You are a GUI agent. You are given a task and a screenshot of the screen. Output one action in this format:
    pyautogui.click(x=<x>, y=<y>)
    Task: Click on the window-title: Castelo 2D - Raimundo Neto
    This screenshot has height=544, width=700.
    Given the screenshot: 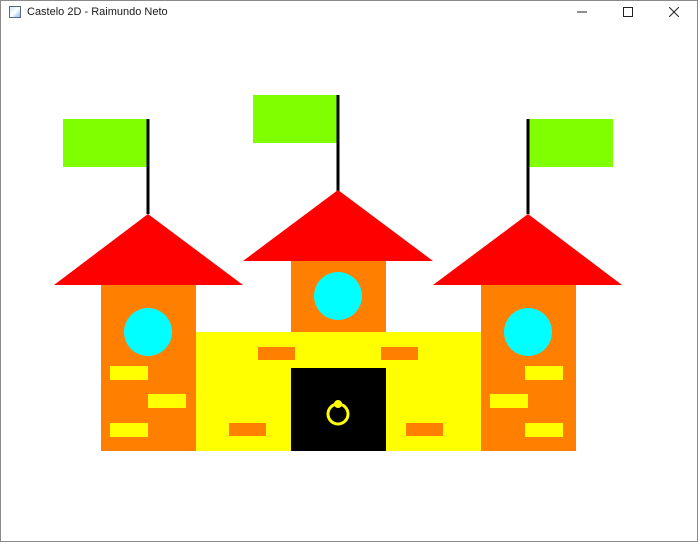 What is the action you would take?
    pyautogui.click(x=97, y=12)
    